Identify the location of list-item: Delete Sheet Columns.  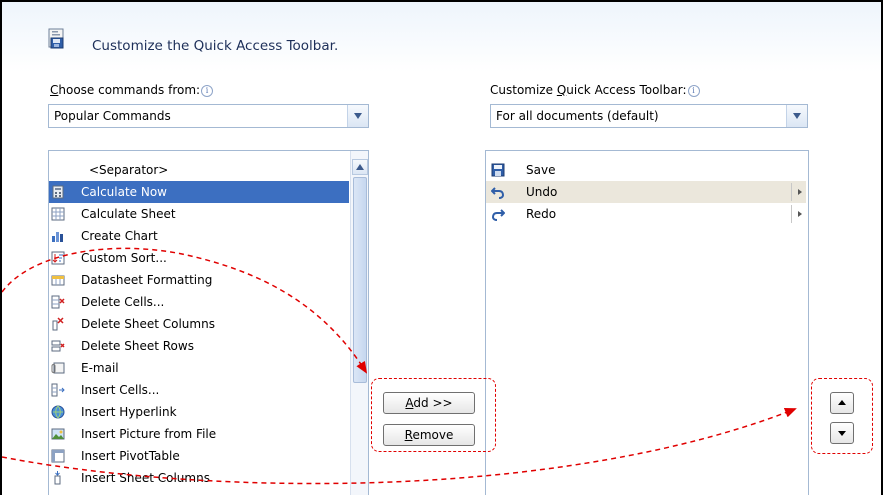
(199, 324).